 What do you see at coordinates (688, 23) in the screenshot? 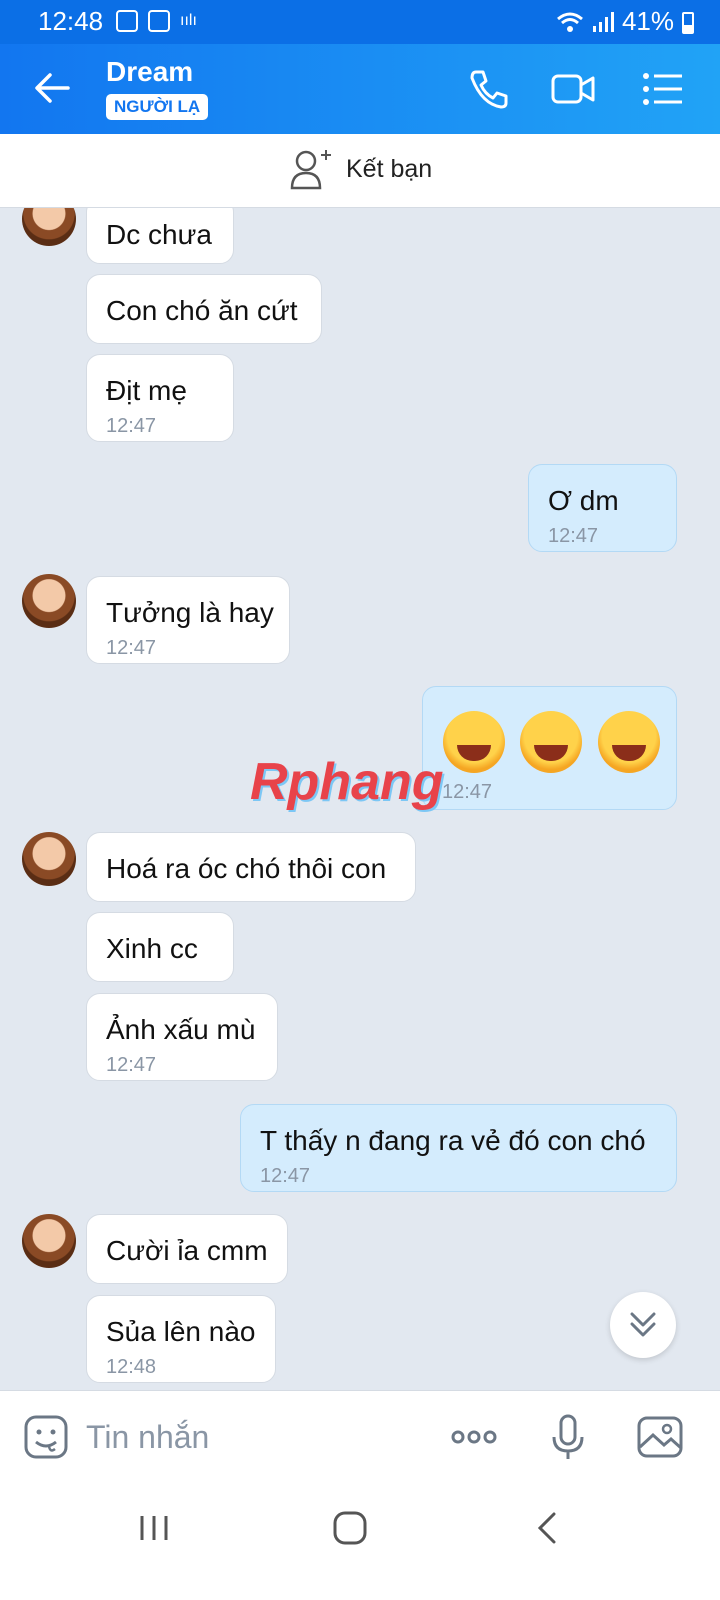
I see `battery-icon` at bounding box center [688, 23].